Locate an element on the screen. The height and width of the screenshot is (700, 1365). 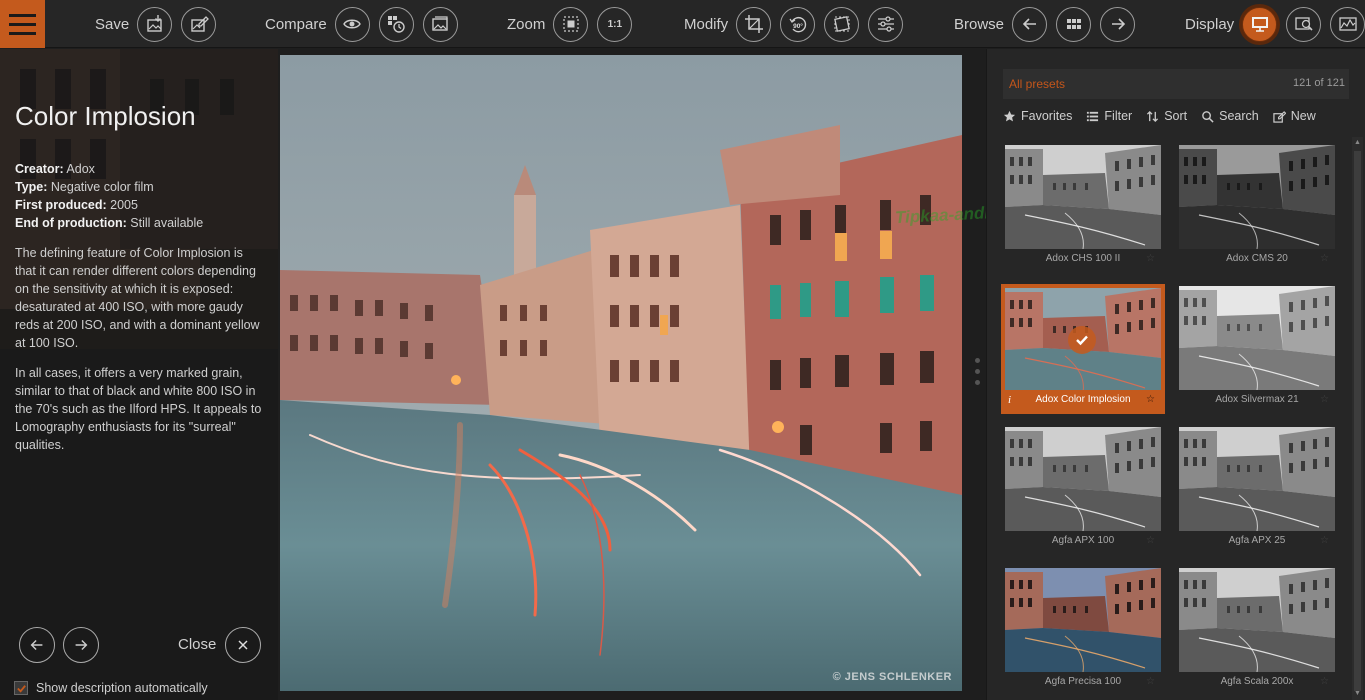
new-preset-button: New is located at coordinates (1294, 116).